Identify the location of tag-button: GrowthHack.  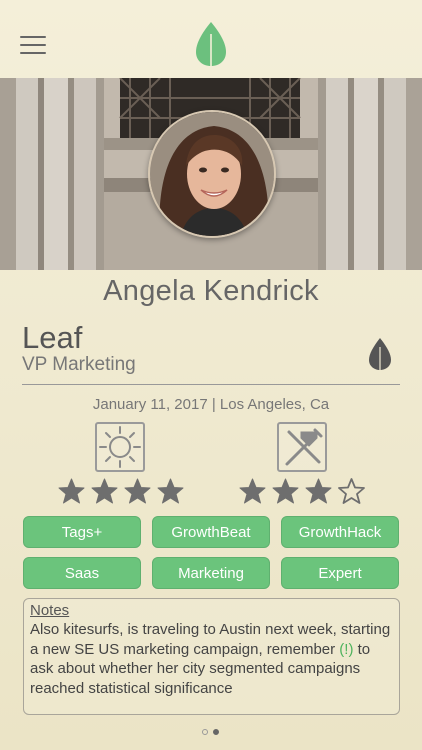
(340, 532).